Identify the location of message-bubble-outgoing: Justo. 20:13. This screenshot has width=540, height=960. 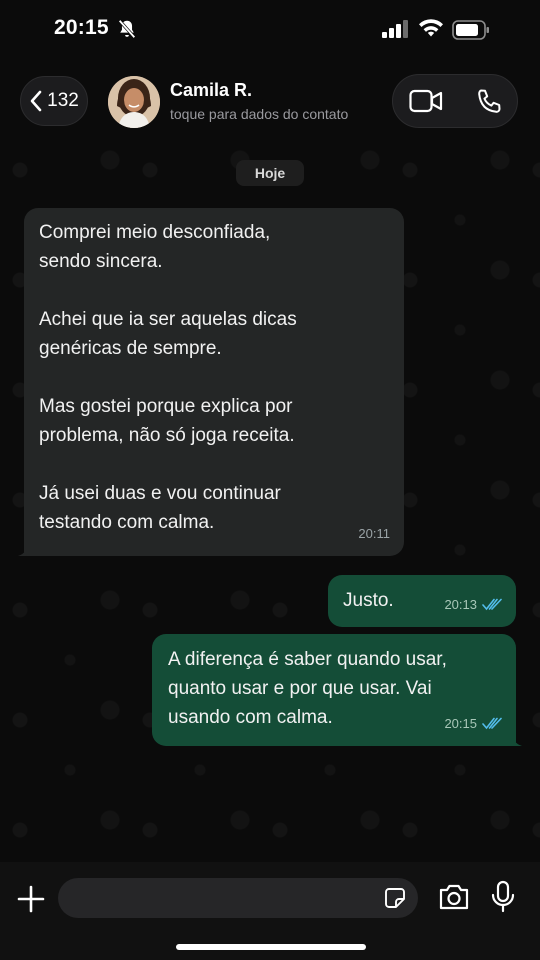
(422, 601).